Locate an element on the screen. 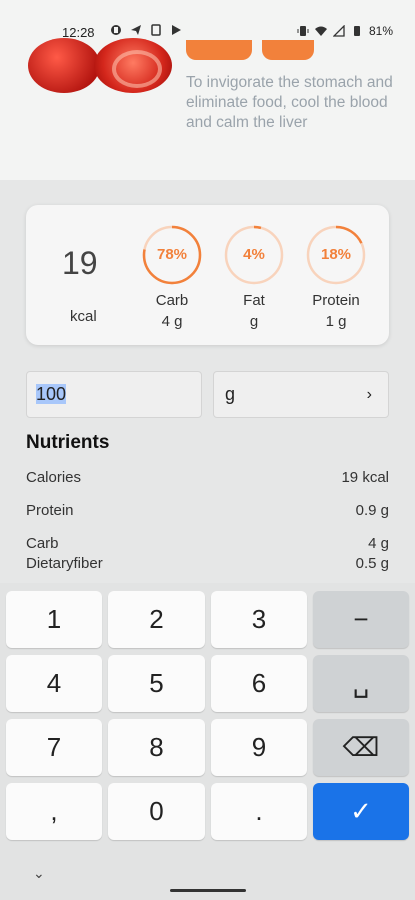 This screenshot has height=900, width=415. protein-label: Protein is located at coordinates (336, 300).